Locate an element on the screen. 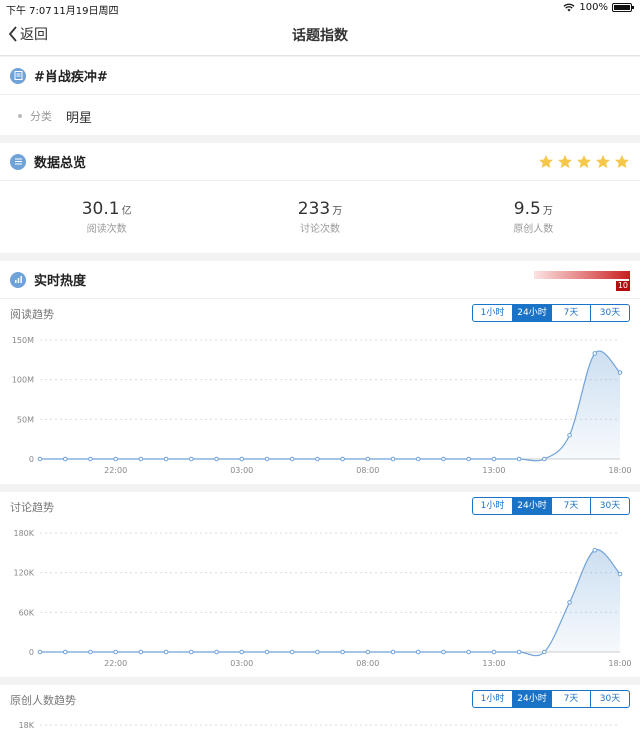 The width and height of the screenshot is (640, 732). stat-value: 30.1 is located at coordinates (100, 209).